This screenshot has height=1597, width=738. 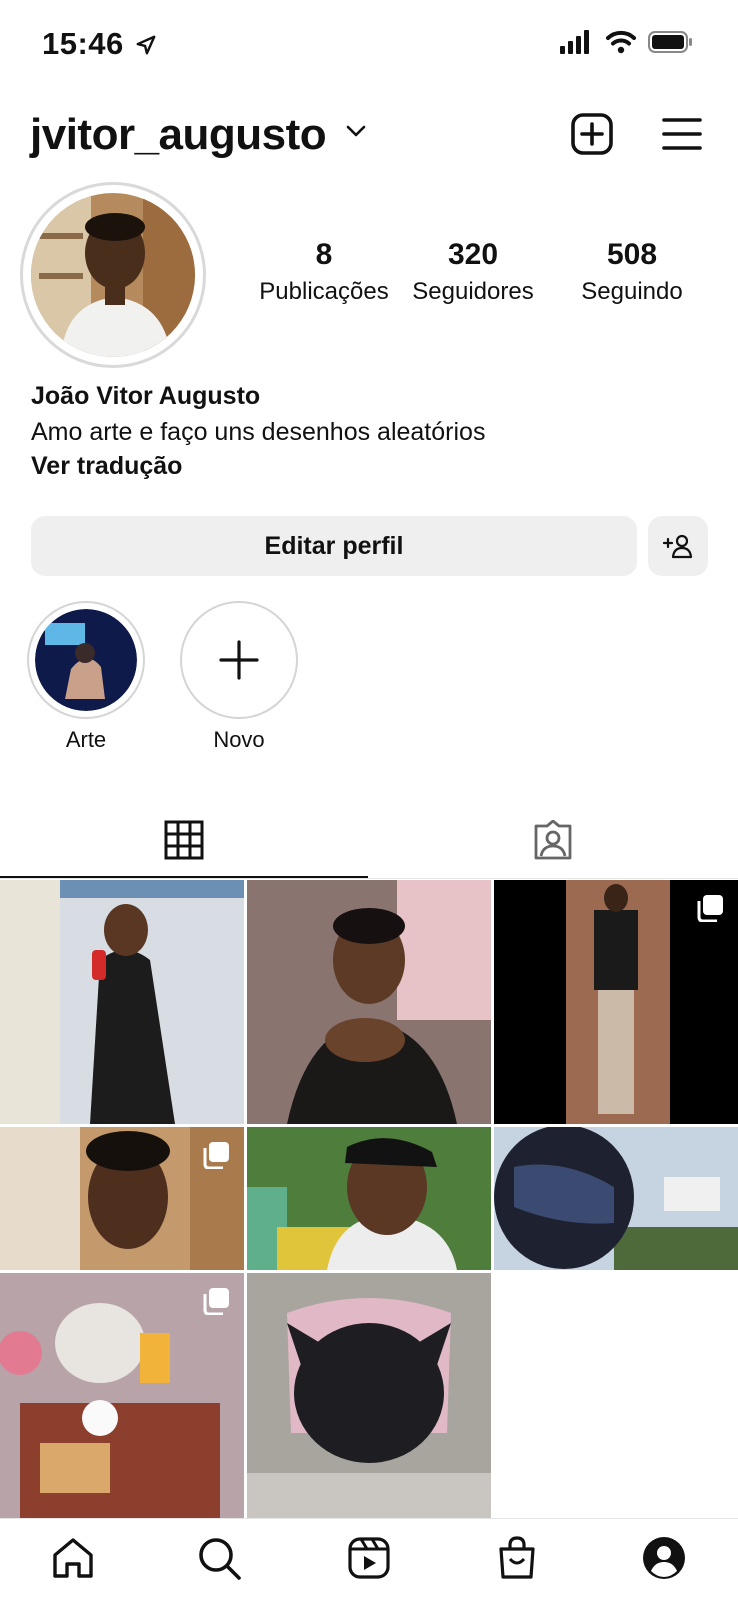 What do you see at coordinates (592, 134) in the screenshot?
I see `plus-square-icon` at bounding box center [592, 134].